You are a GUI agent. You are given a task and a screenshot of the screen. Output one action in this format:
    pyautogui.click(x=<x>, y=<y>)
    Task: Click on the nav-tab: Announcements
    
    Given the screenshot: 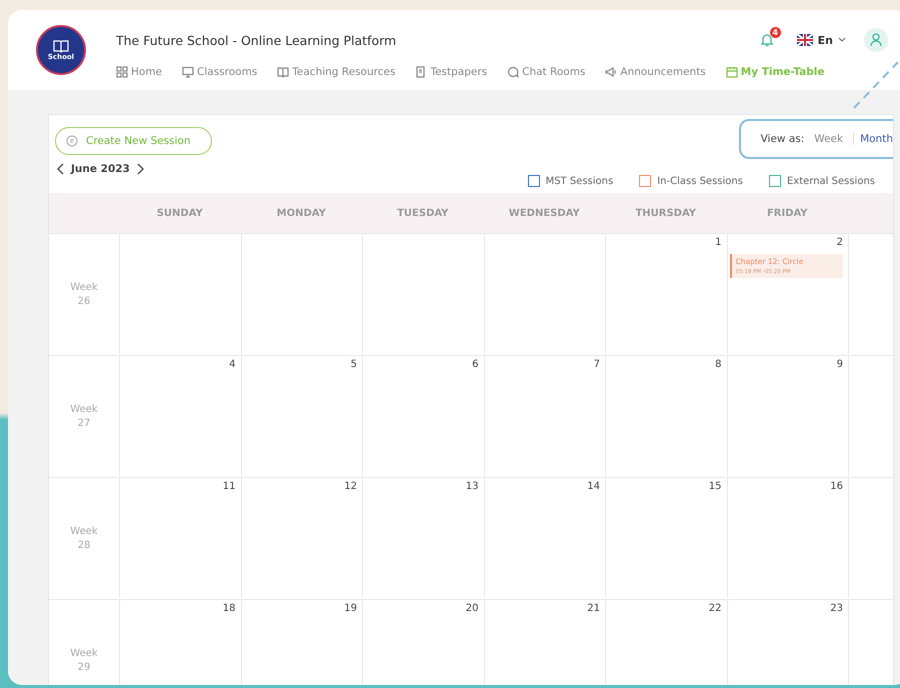 What is the action you would take?
    pyautogui.click(x=655, y=72)
    